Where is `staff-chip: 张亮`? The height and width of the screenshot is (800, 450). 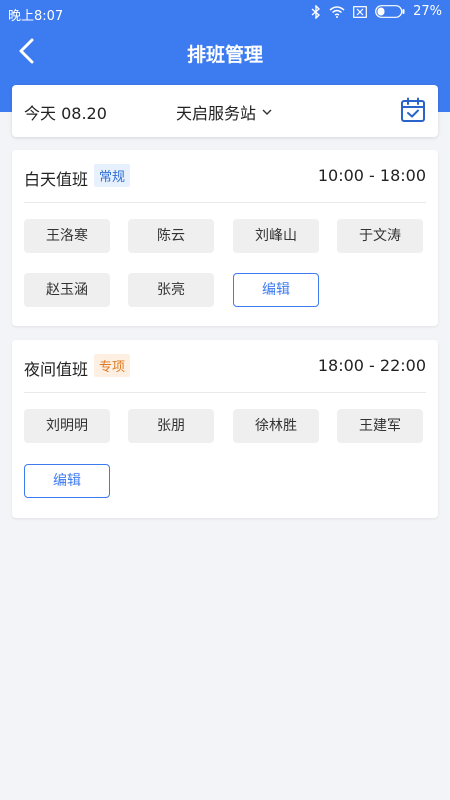
staff-chip: 张亮 is located at coordinates (171, 290).